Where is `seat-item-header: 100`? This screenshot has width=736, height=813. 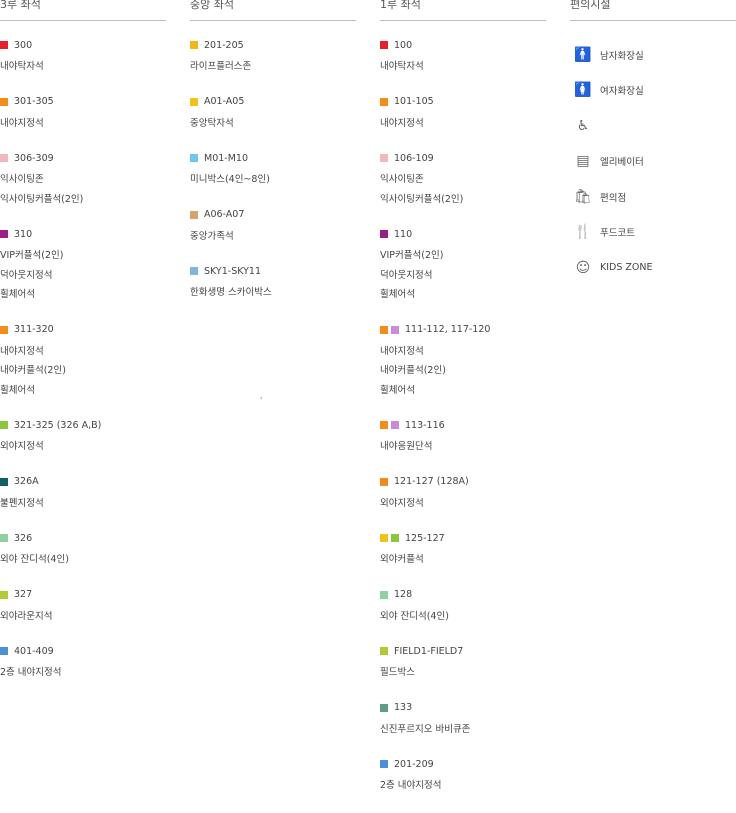 seat-item-header: 100 is located at coordinates (463, 45).